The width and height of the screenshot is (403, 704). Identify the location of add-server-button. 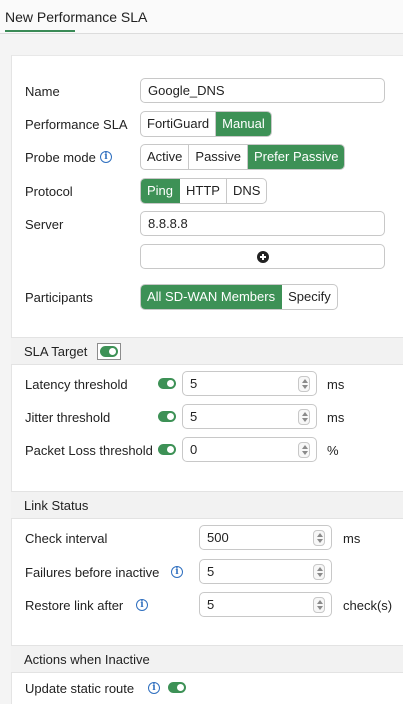
(262, 256).